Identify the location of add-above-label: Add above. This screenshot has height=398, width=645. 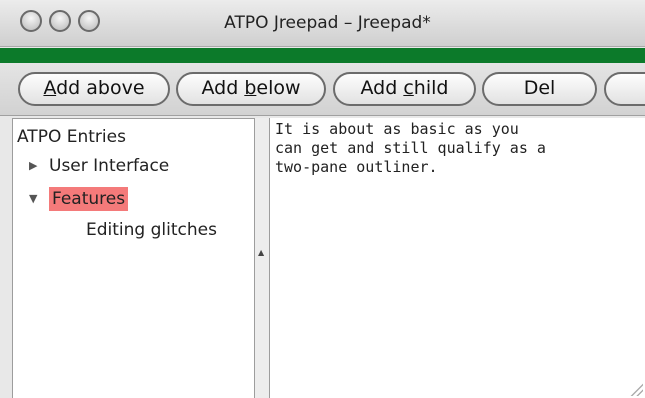
(94, 88).